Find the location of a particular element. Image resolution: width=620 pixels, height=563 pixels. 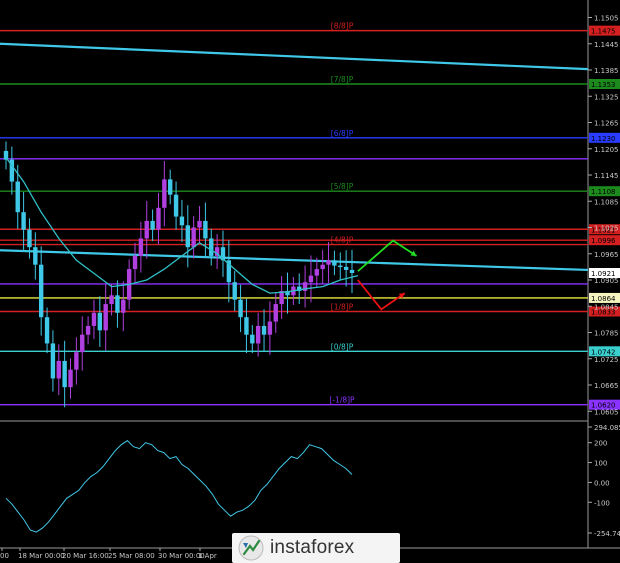

oscillator-tick-label: 0.00 is located at coordinates (602, 483).